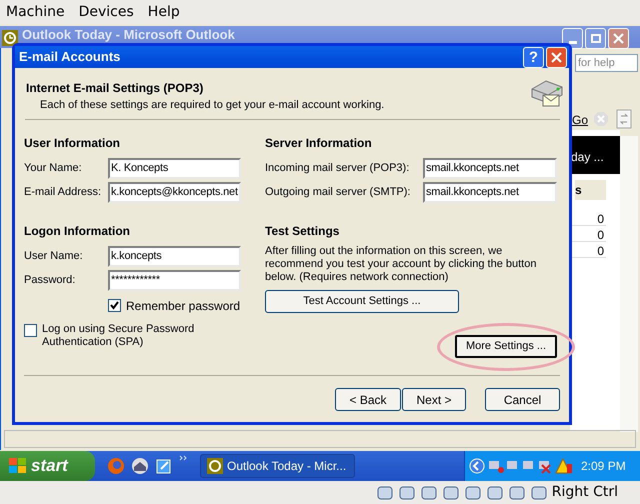  I want to click on test-description: After filling out the information on this screen, we recommend you test your account by clicking the button below. (Requires network connection), so click(401, 264).